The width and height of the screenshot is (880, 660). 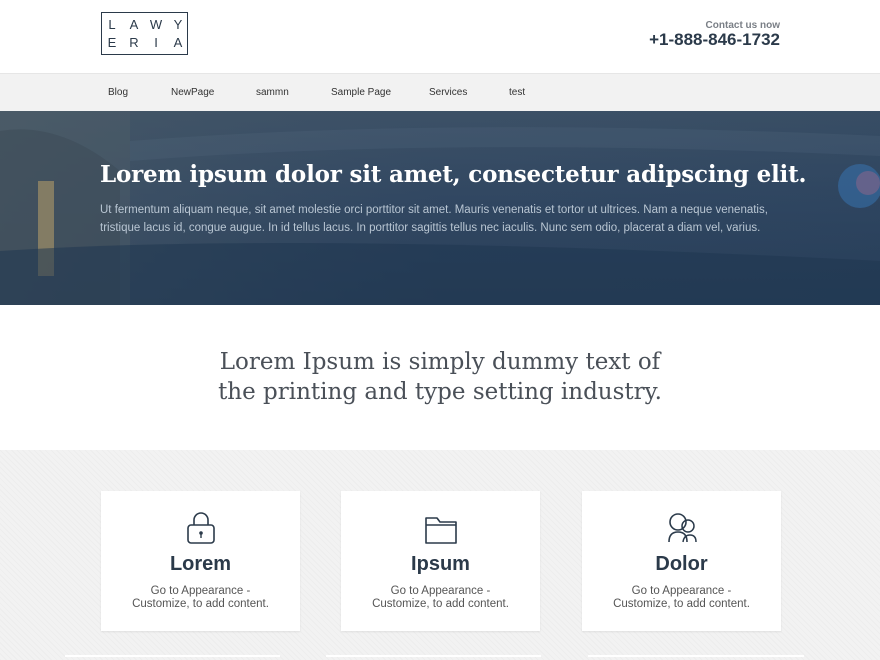 What do you see at coordinates (156, 42) in the screenshot?
I see `logo-letter: I` at bounding box center [156, 42].